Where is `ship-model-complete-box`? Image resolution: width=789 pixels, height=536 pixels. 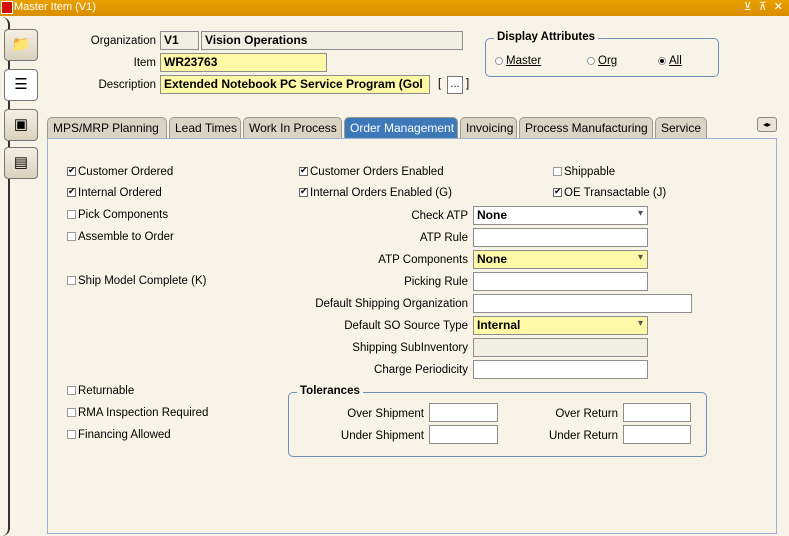
ship-model-complete-box is located at coordinates (71, 280).